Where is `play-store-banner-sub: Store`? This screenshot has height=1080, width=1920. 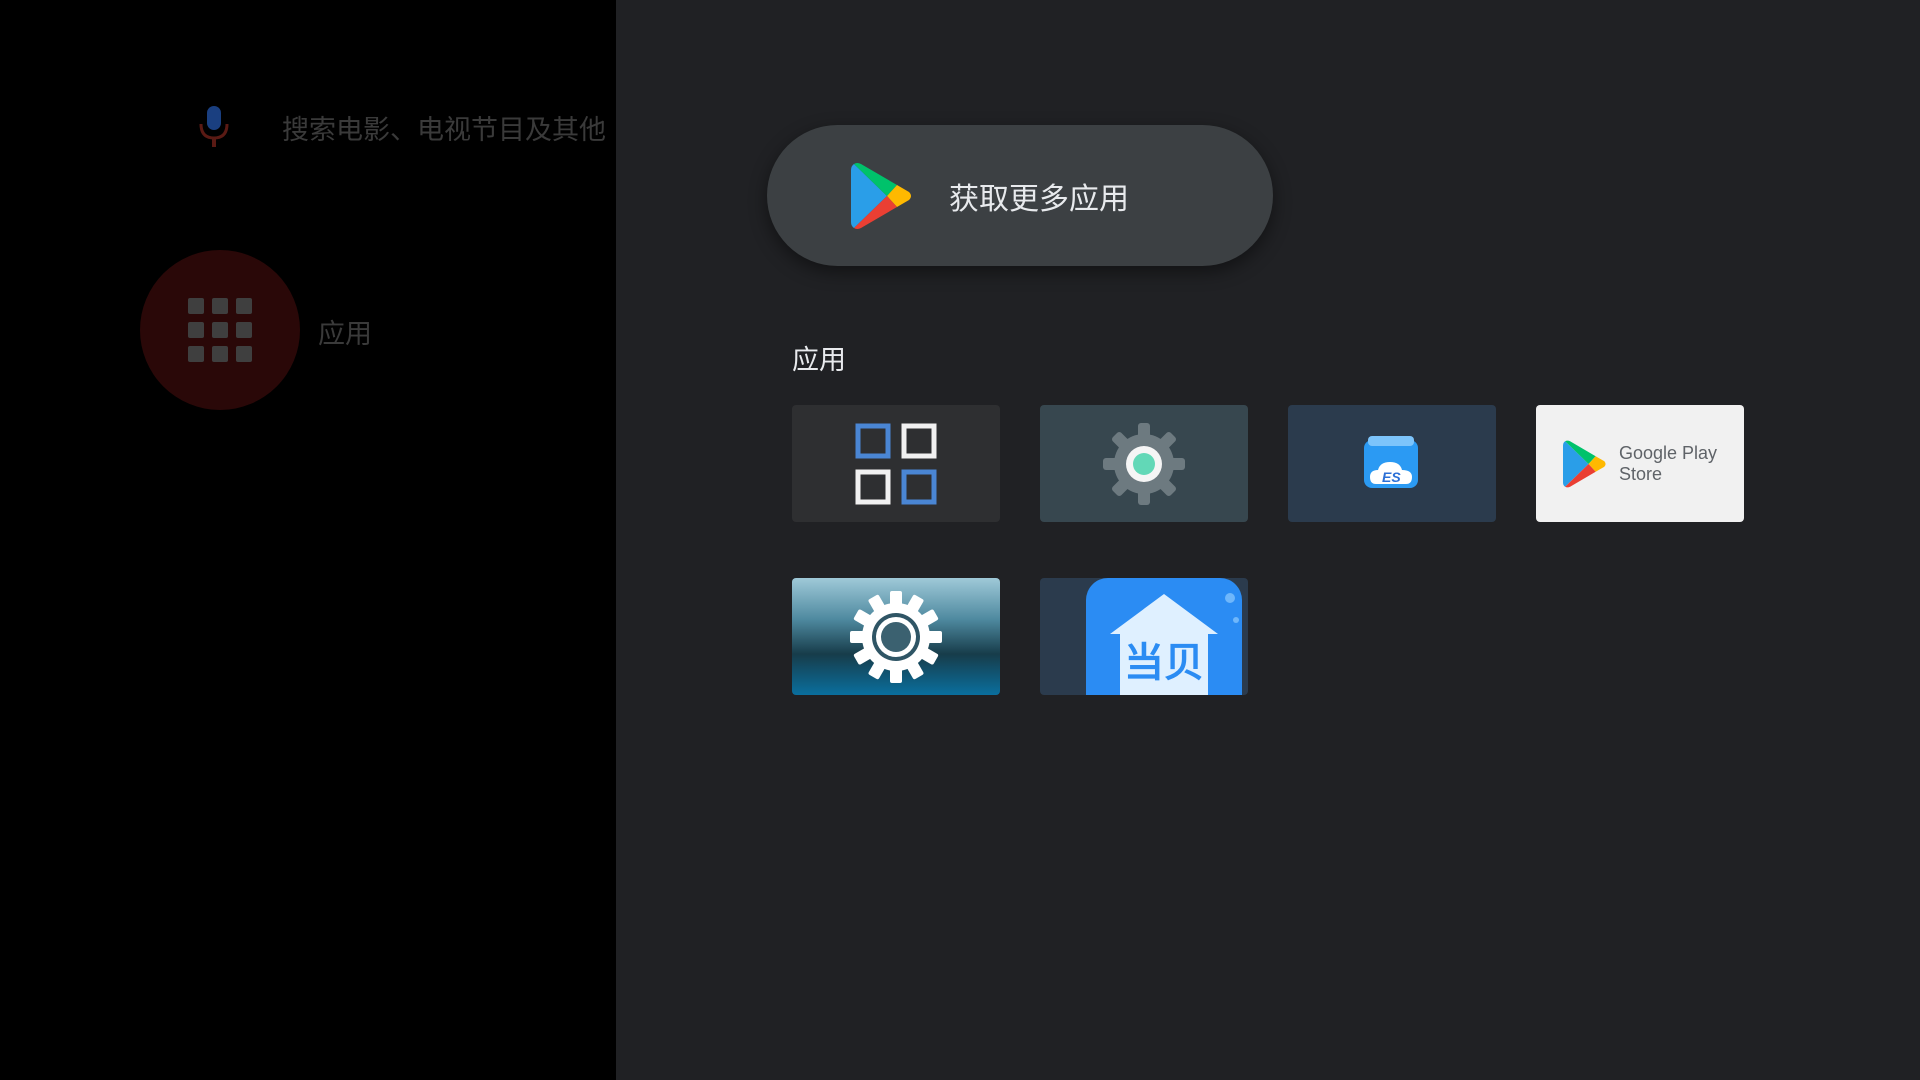
play-store-banner-sub: Store is located at coordinates (1640, 473).